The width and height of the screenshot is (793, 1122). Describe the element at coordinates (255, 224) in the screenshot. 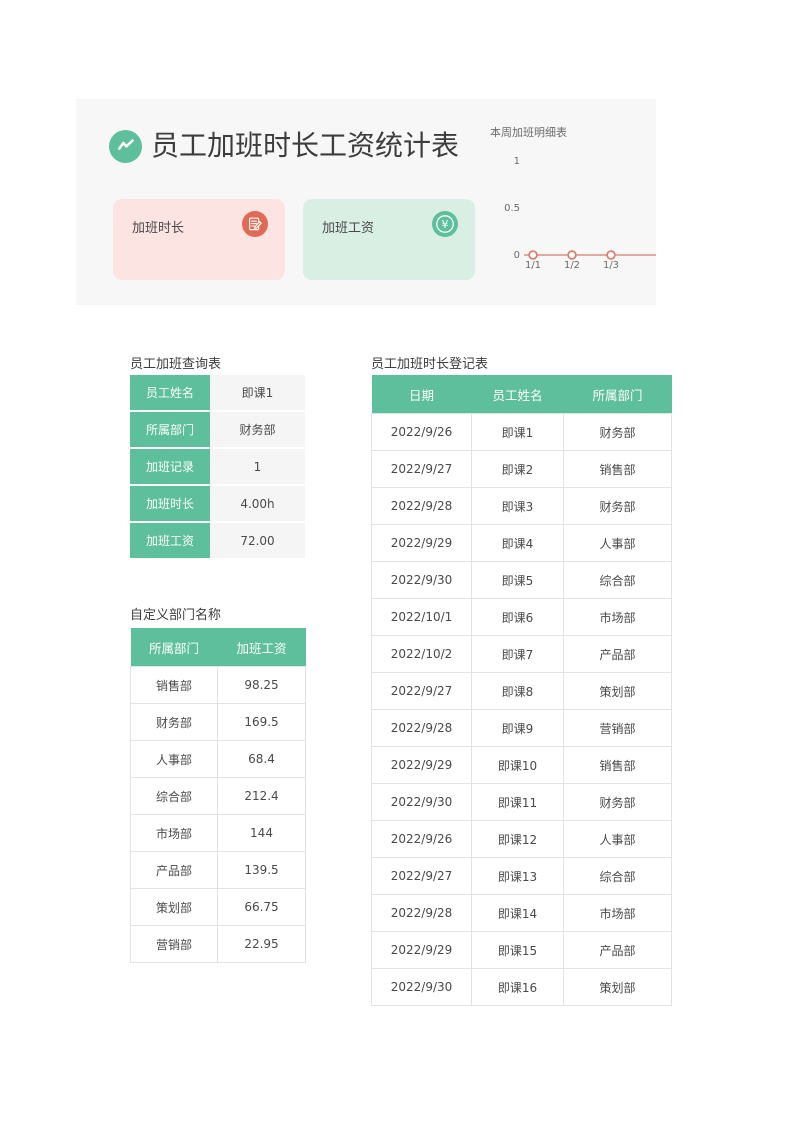

I see `document-edit-icon` at that location.